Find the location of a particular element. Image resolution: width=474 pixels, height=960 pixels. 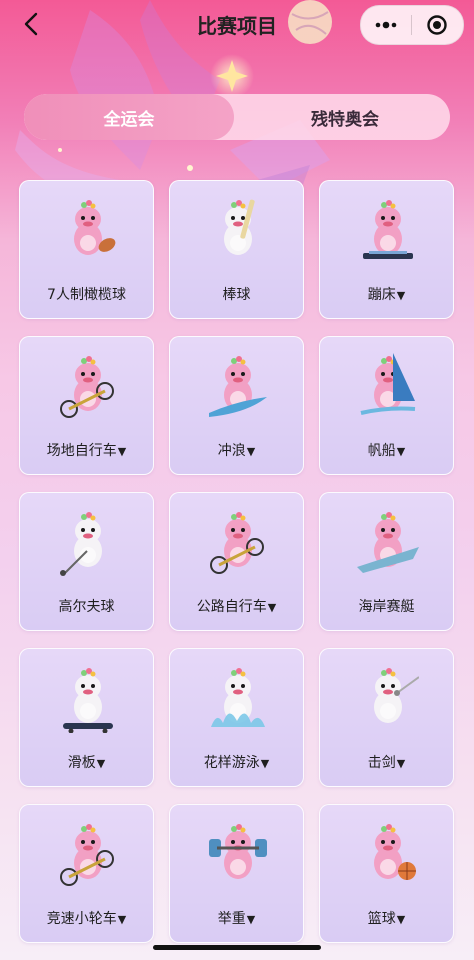

sport-name: 竞速小轮车 is located at coordinates (81, 919).